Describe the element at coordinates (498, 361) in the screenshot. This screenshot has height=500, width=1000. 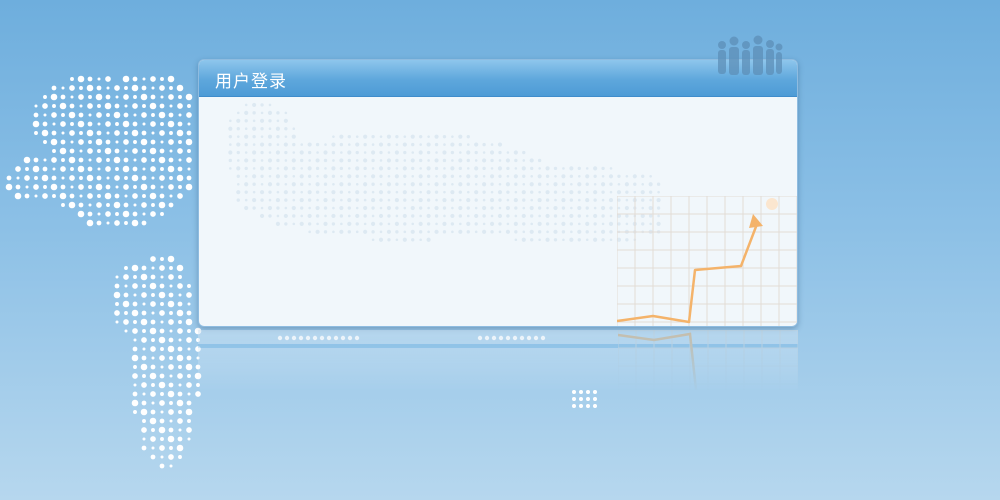
I see `login-panel-reflection` at that location.